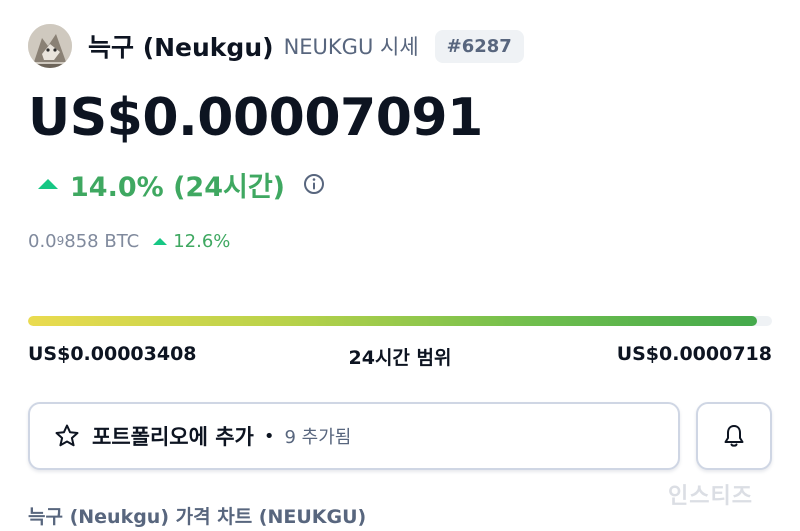 The image size is (800, 531). Describe the element at coordinates (694, 354) in the screenshot. I see `range-high: US$0.0000718` at that location.